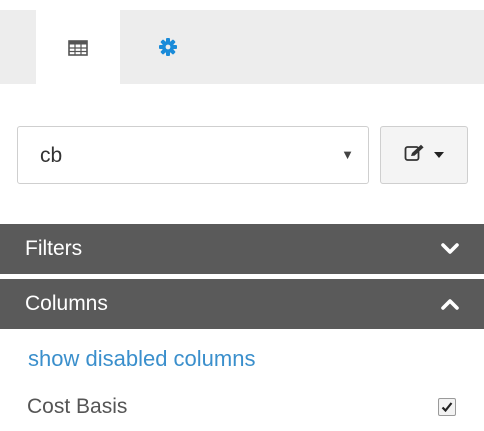 This screenshot has width=484, height=431. I want to click on table-icon, so click(78, 47).